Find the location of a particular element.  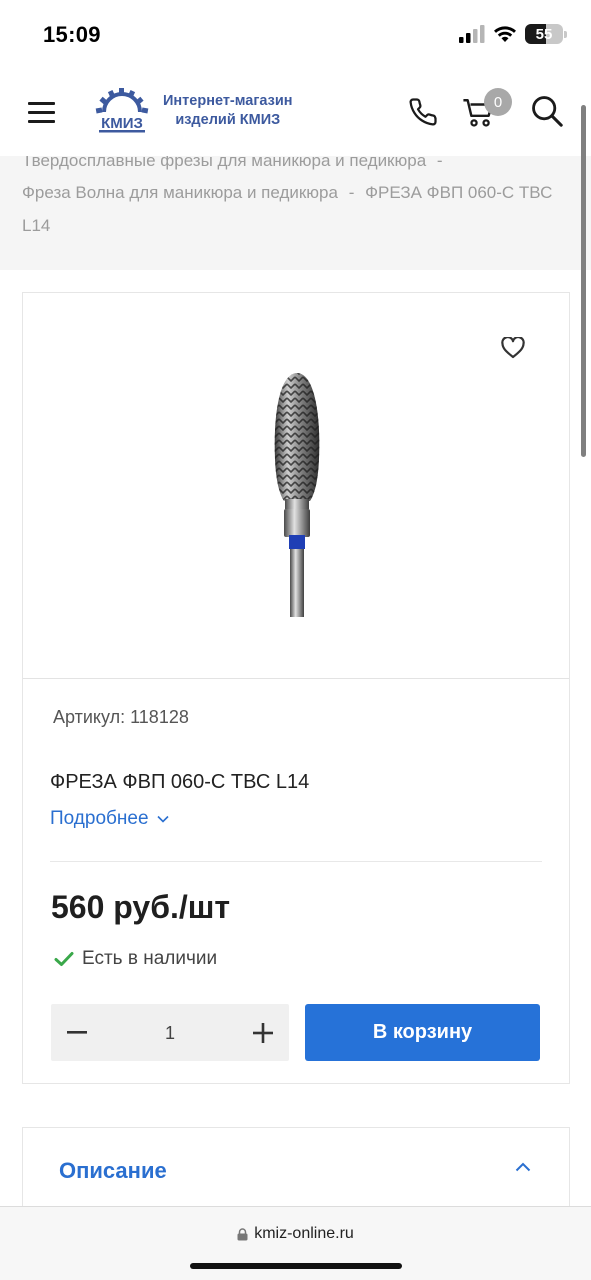

site-logo: КМИЗ Интернет-магазин изделий КМИЗ is located at coordinates (194, 111).